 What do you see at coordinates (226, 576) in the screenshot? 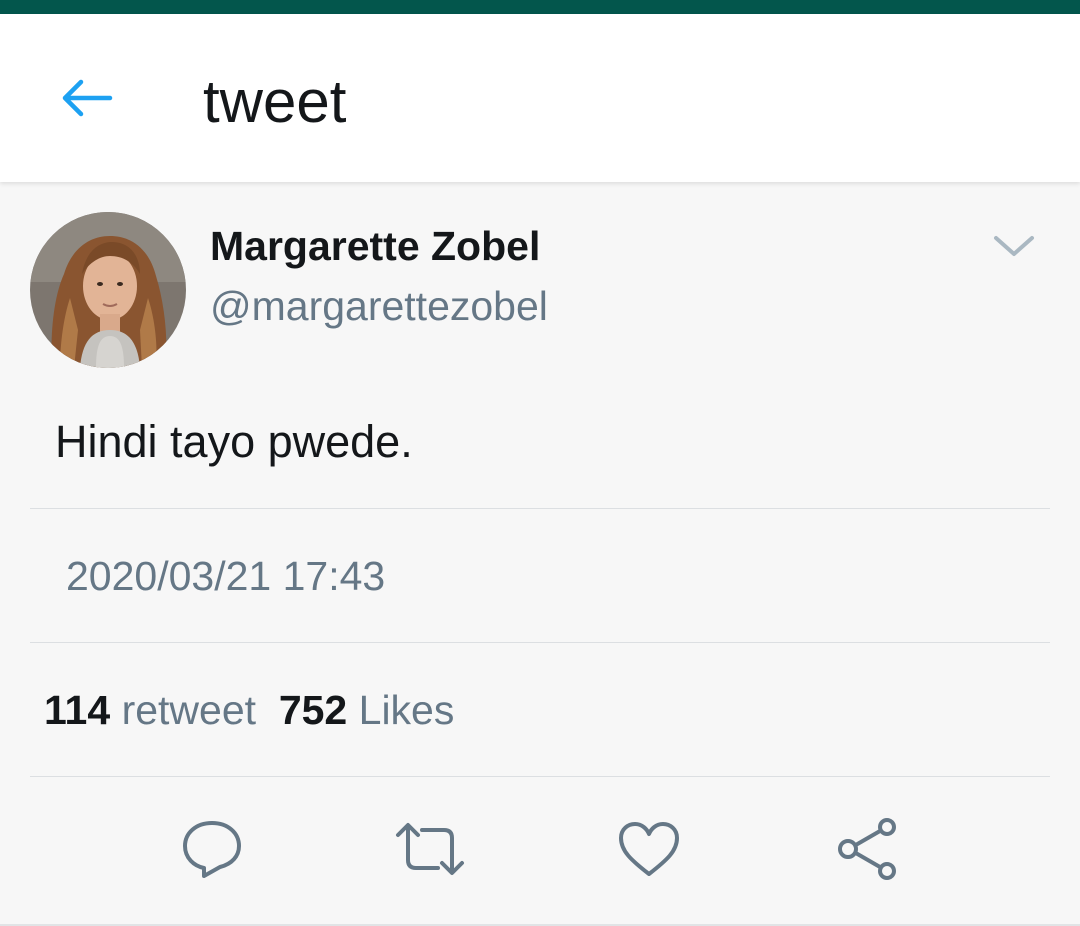
I see `tweet-timestamp: 2020/03/21 17:43` at bounding box center [226, 576].